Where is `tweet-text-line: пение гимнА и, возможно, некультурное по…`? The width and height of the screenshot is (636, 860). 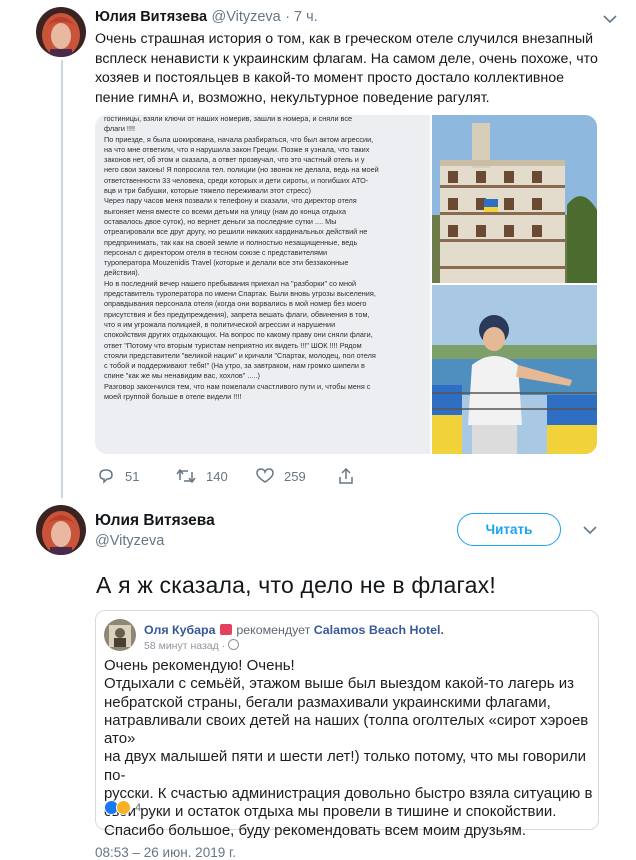 tweet-text-line: пение гимнА и, возможно, некультурное по… is located at coordinates (292, 97).